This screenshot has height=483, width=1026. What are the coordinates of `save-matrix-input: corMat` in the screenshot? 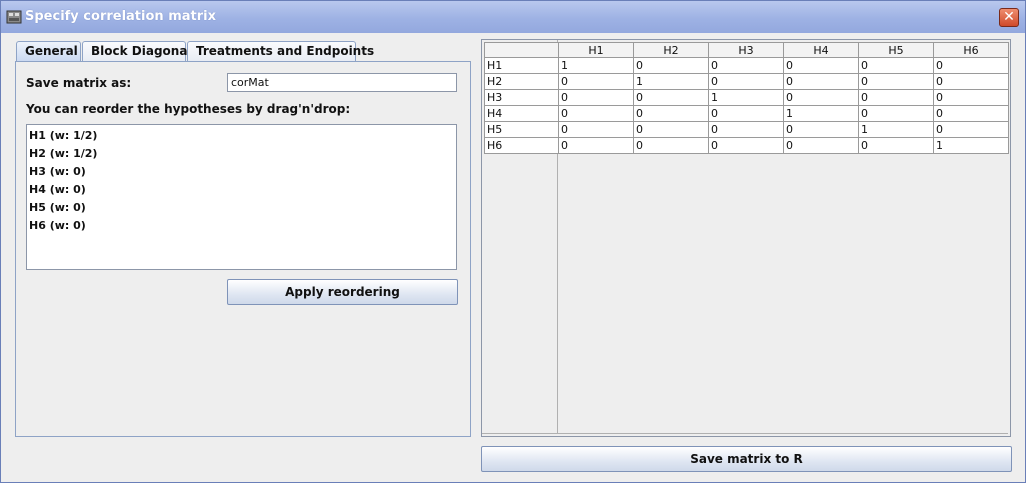 It's located at (342, 82).